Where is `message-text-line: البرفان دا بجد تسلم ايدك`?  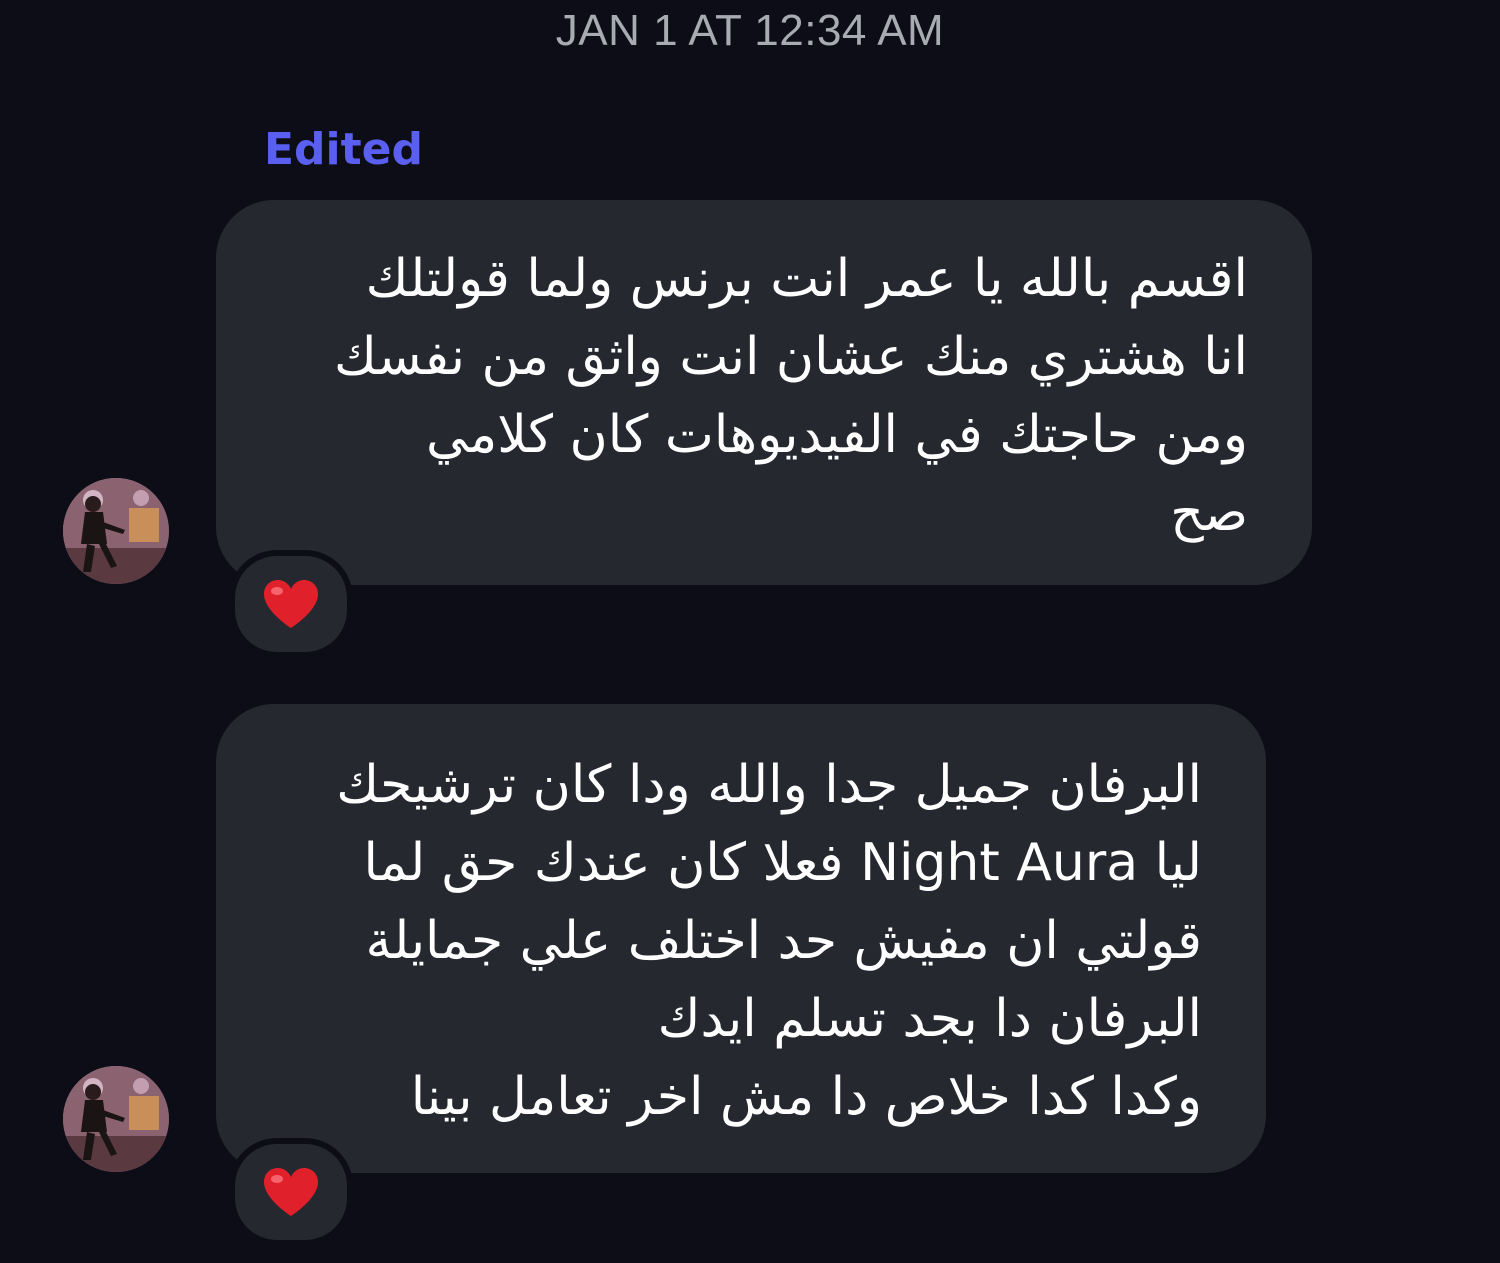
message-text-line: البرفان دا بجد تسلم ايدك is located at coordinates (929, 1019).